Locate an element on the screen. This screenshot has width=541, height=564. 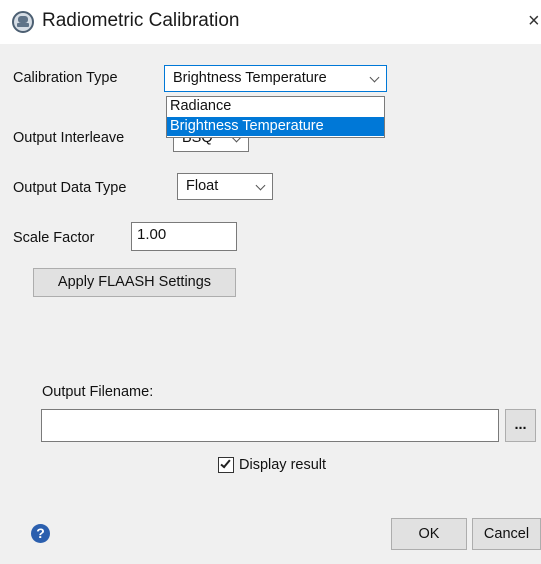
cancel-button: Cancel is located at coordinates (506, 534).